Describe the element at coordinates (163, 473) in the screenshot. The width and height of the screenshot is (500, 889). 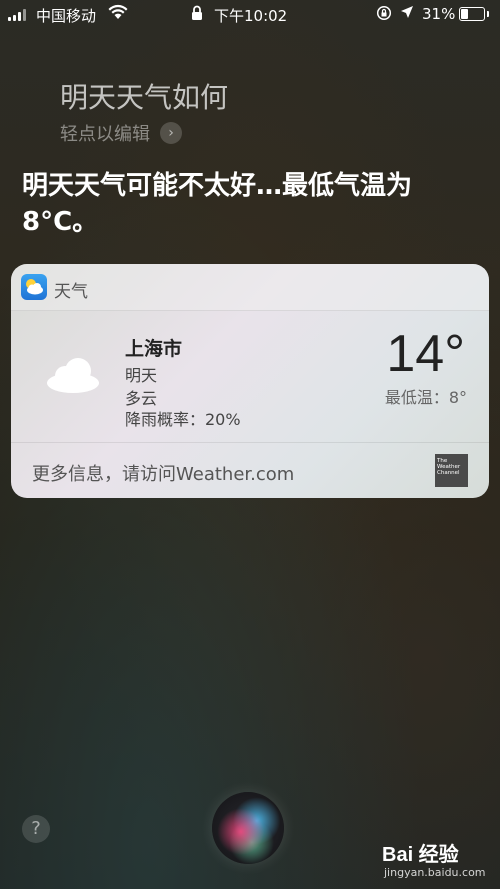
I see `more-info-link: 更多信息，请访问Weather.com` at that location.